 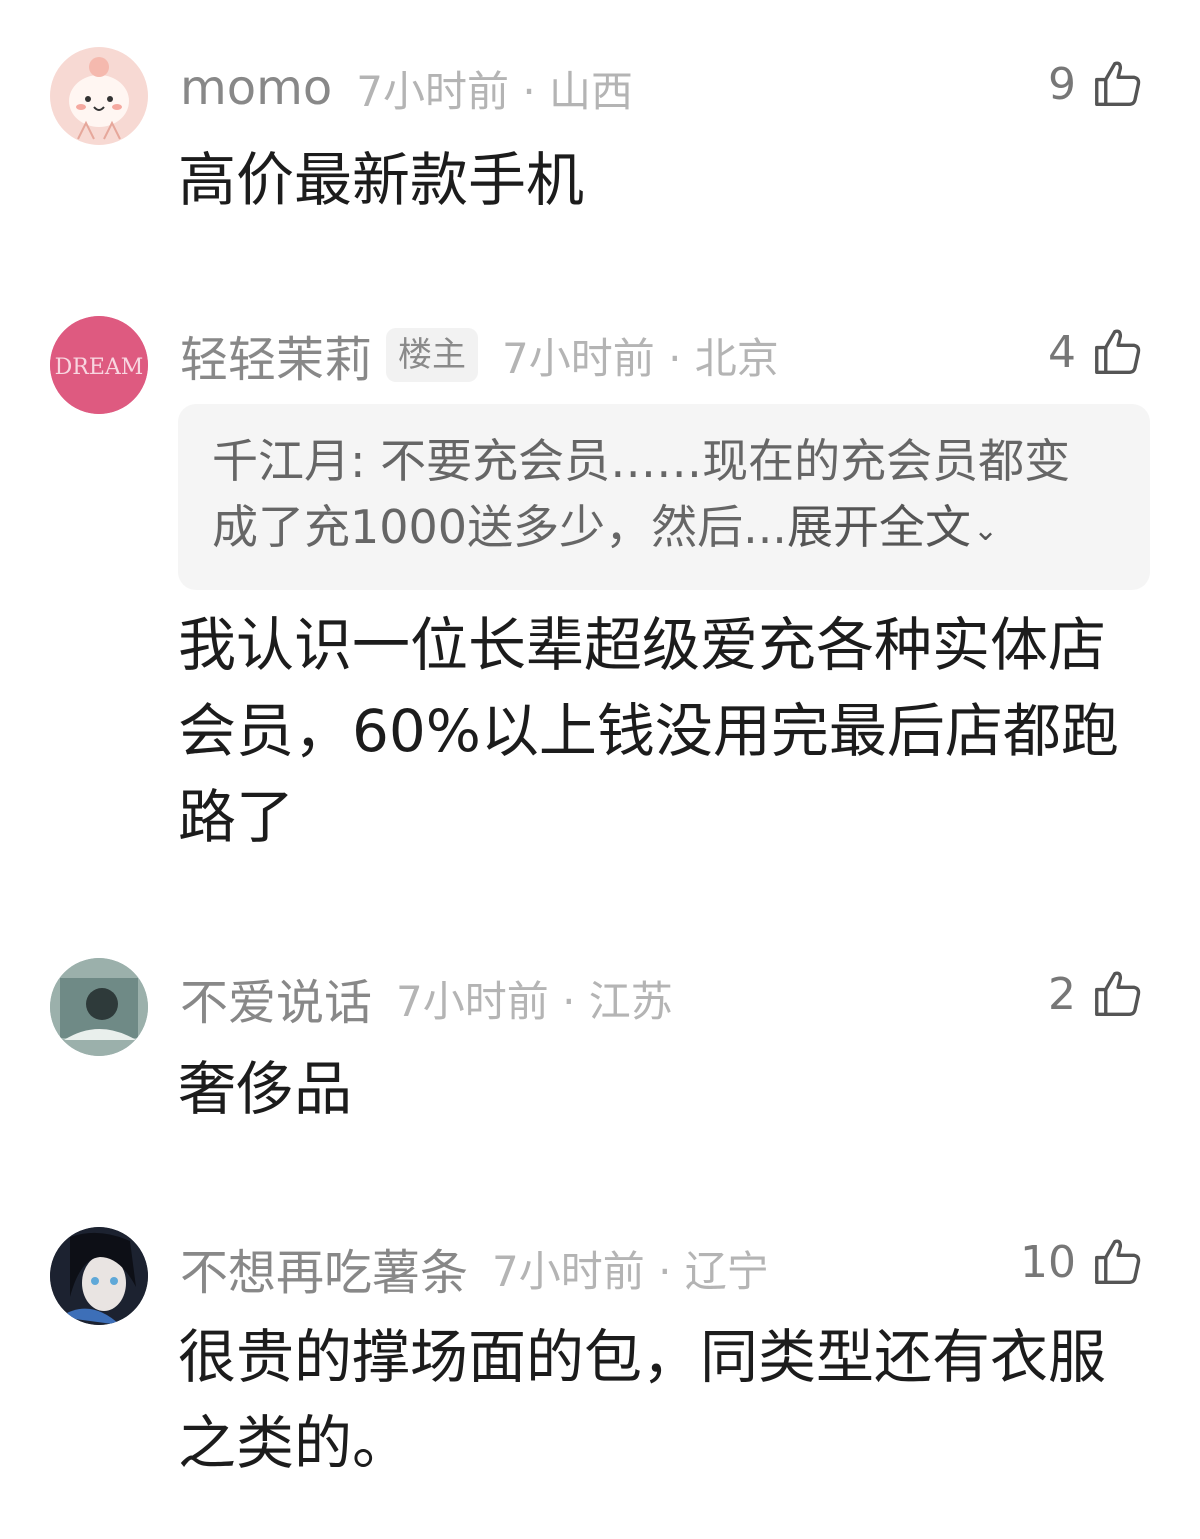 I want to click on like-count: 9, so click(x=1062, y=84).